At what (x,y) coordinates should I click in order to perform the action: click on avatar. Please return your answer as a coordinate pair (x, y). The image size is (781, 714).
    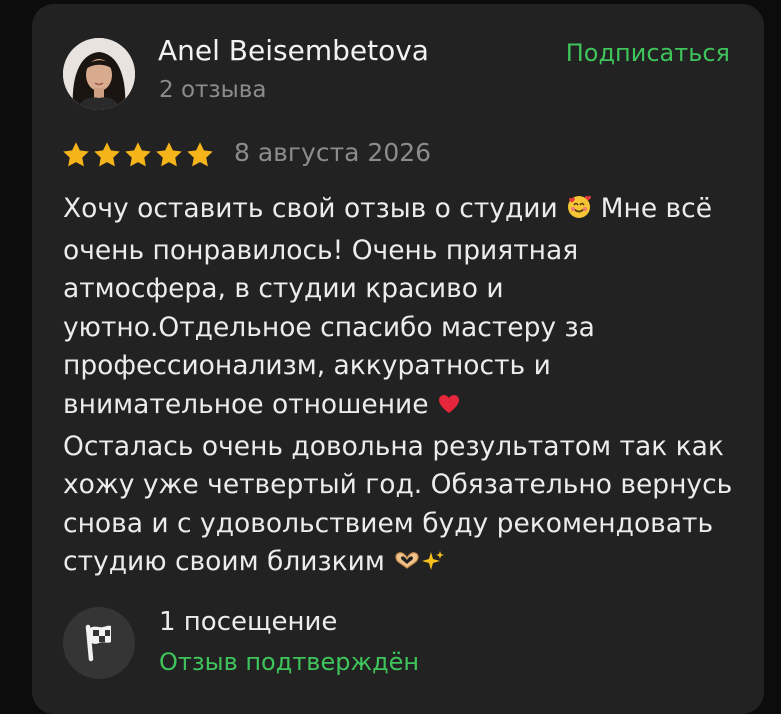
    Looking at the image, I should click on (99, 74).